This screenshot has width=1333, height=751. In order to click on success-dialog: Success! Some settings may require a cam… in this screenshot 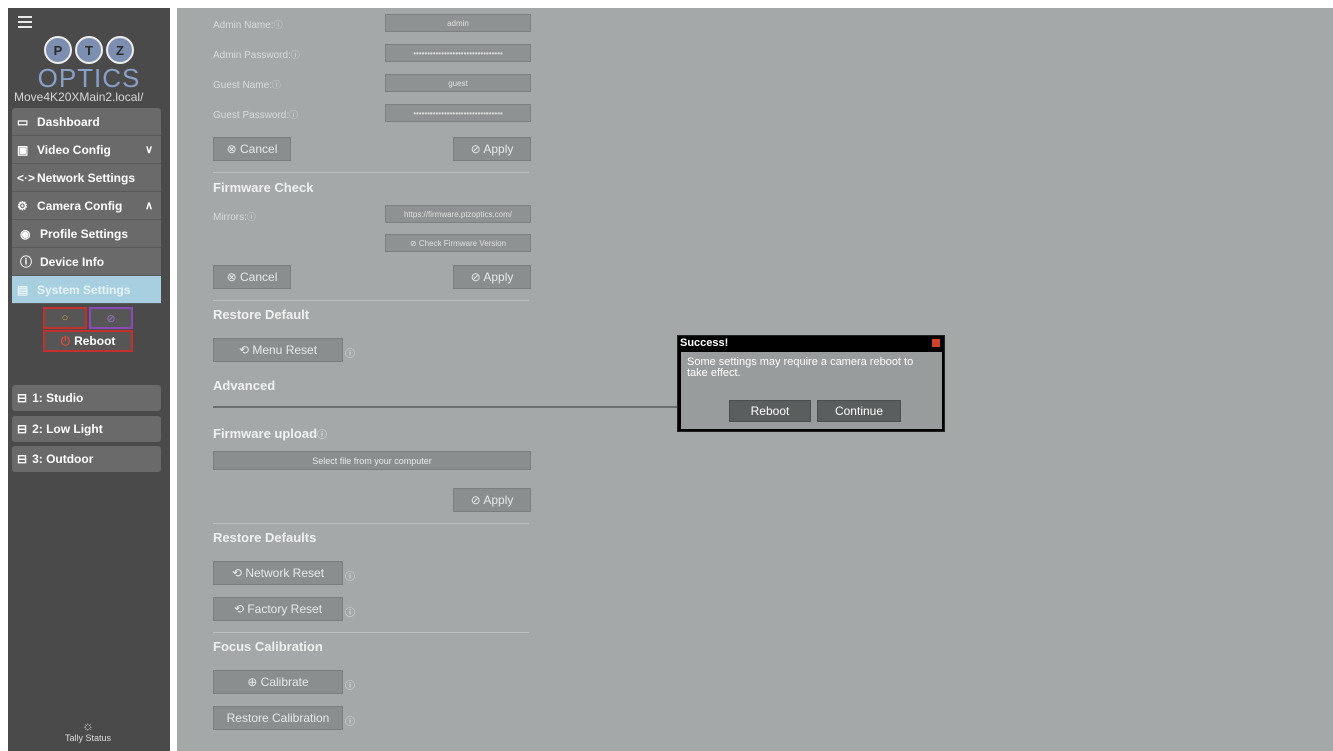, I will do `click(811, 383)`.